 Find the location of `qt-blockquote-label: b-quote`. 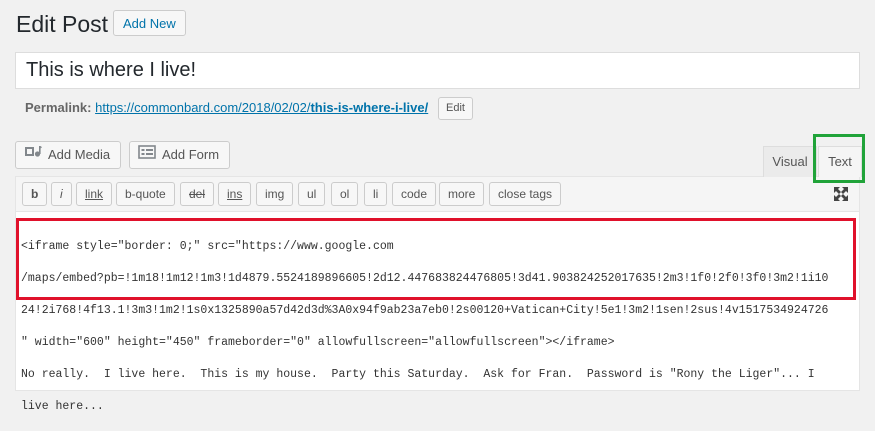

qt-blockquote-label: b-quote is located at coordinates (145, 194).